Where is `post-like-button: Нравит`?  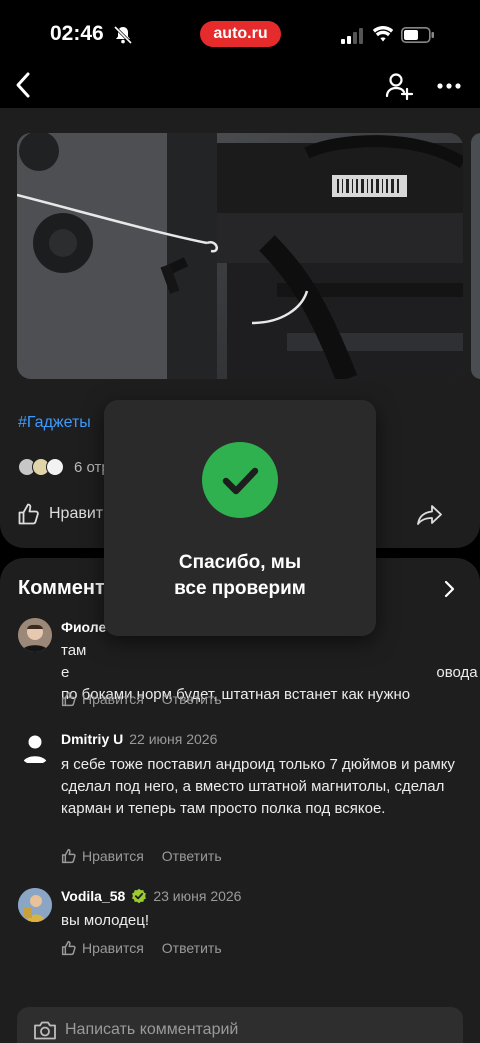
post-like-button: Нравит is located at coordinates (60, 514).